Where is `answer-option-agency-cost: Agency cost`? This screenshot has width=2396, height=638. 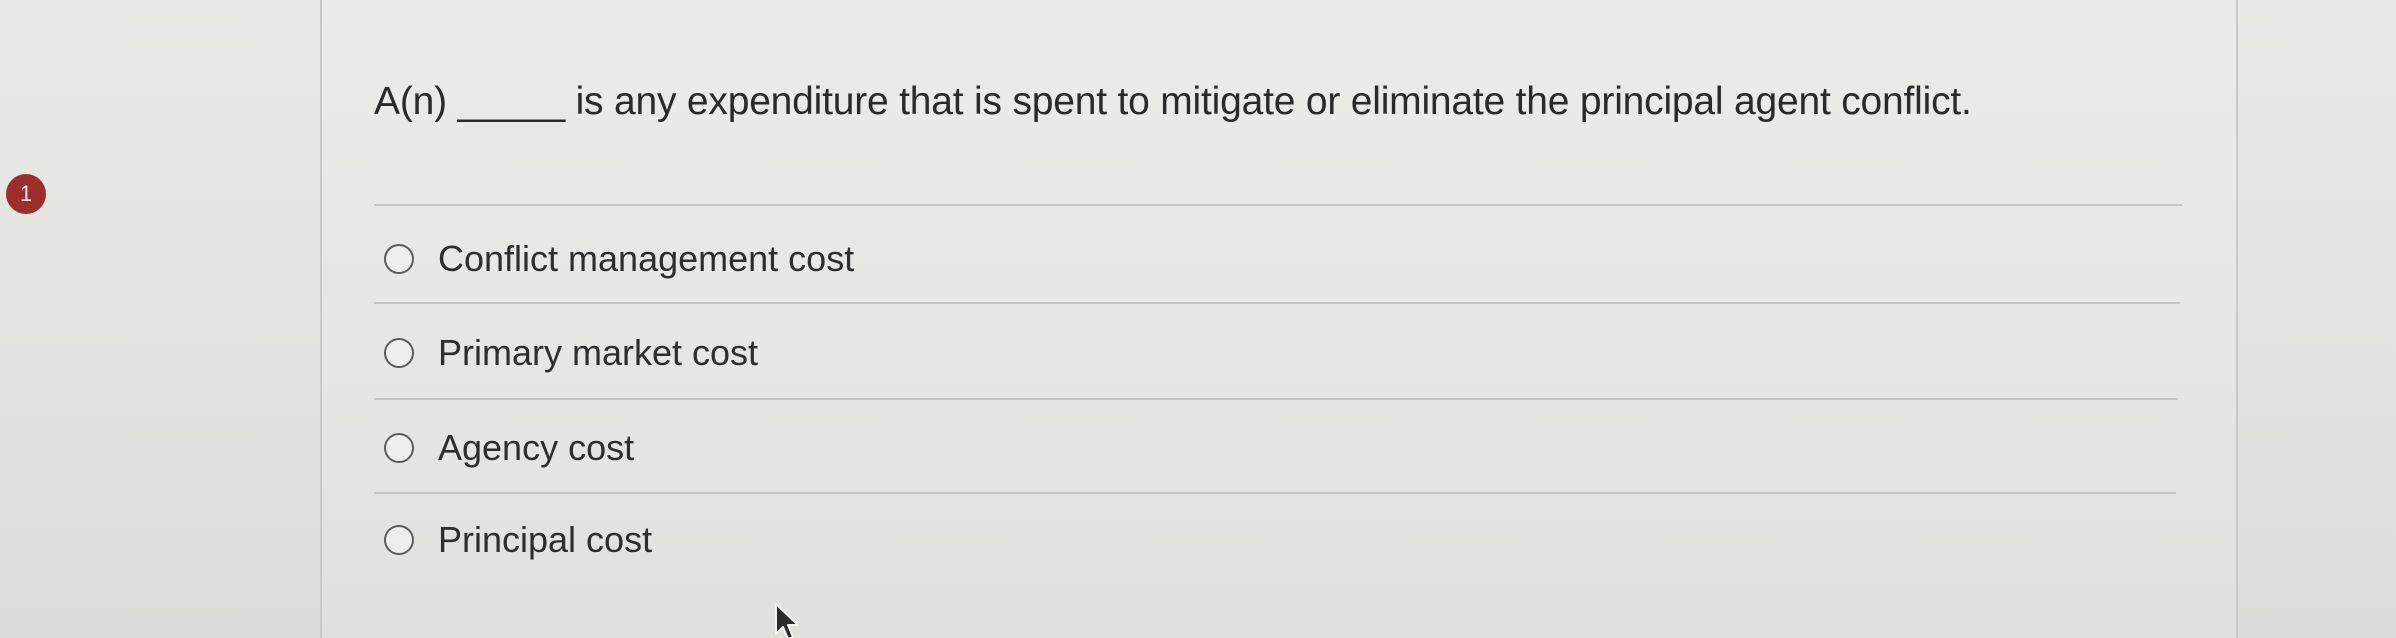 answer-option-agency-cost: Agency cost is located at coordinates (509, 448).